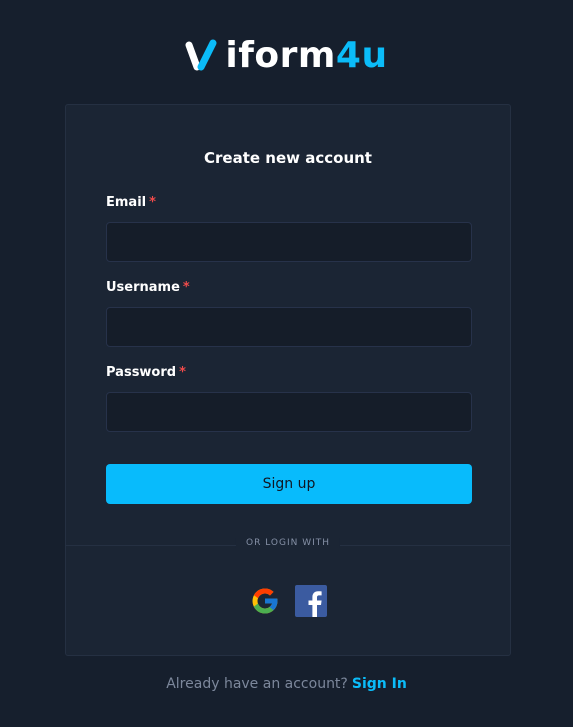  I want to click on password-input, so click(289, 412).